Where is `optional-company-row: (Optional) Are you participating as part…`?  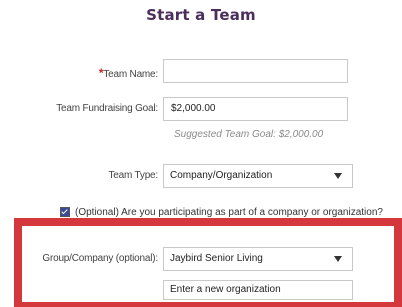
optional-company-row: (Optional) Are you participating as part… is located at coordinates (221, 212).